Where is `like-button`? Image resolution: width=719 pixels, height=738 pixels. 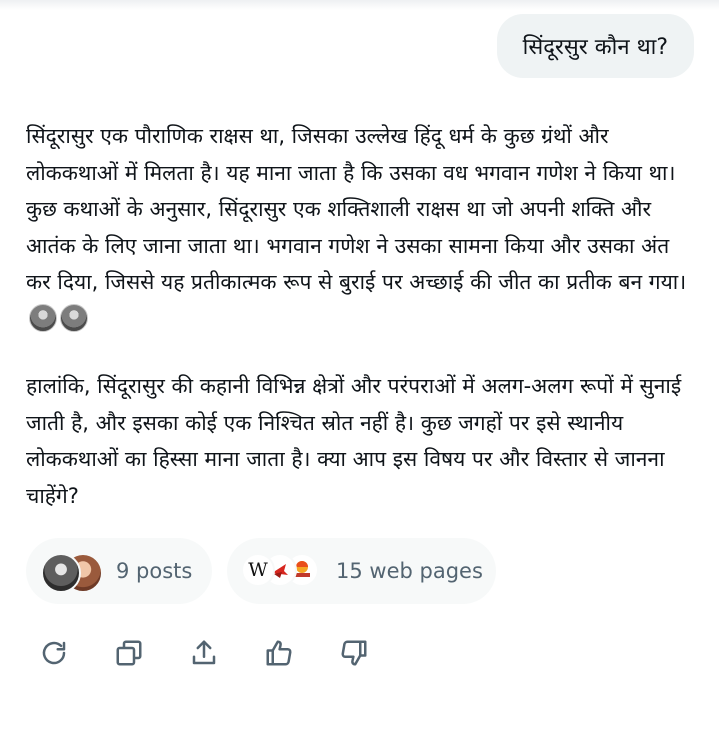 like-button is located at coordinates (279, 653).